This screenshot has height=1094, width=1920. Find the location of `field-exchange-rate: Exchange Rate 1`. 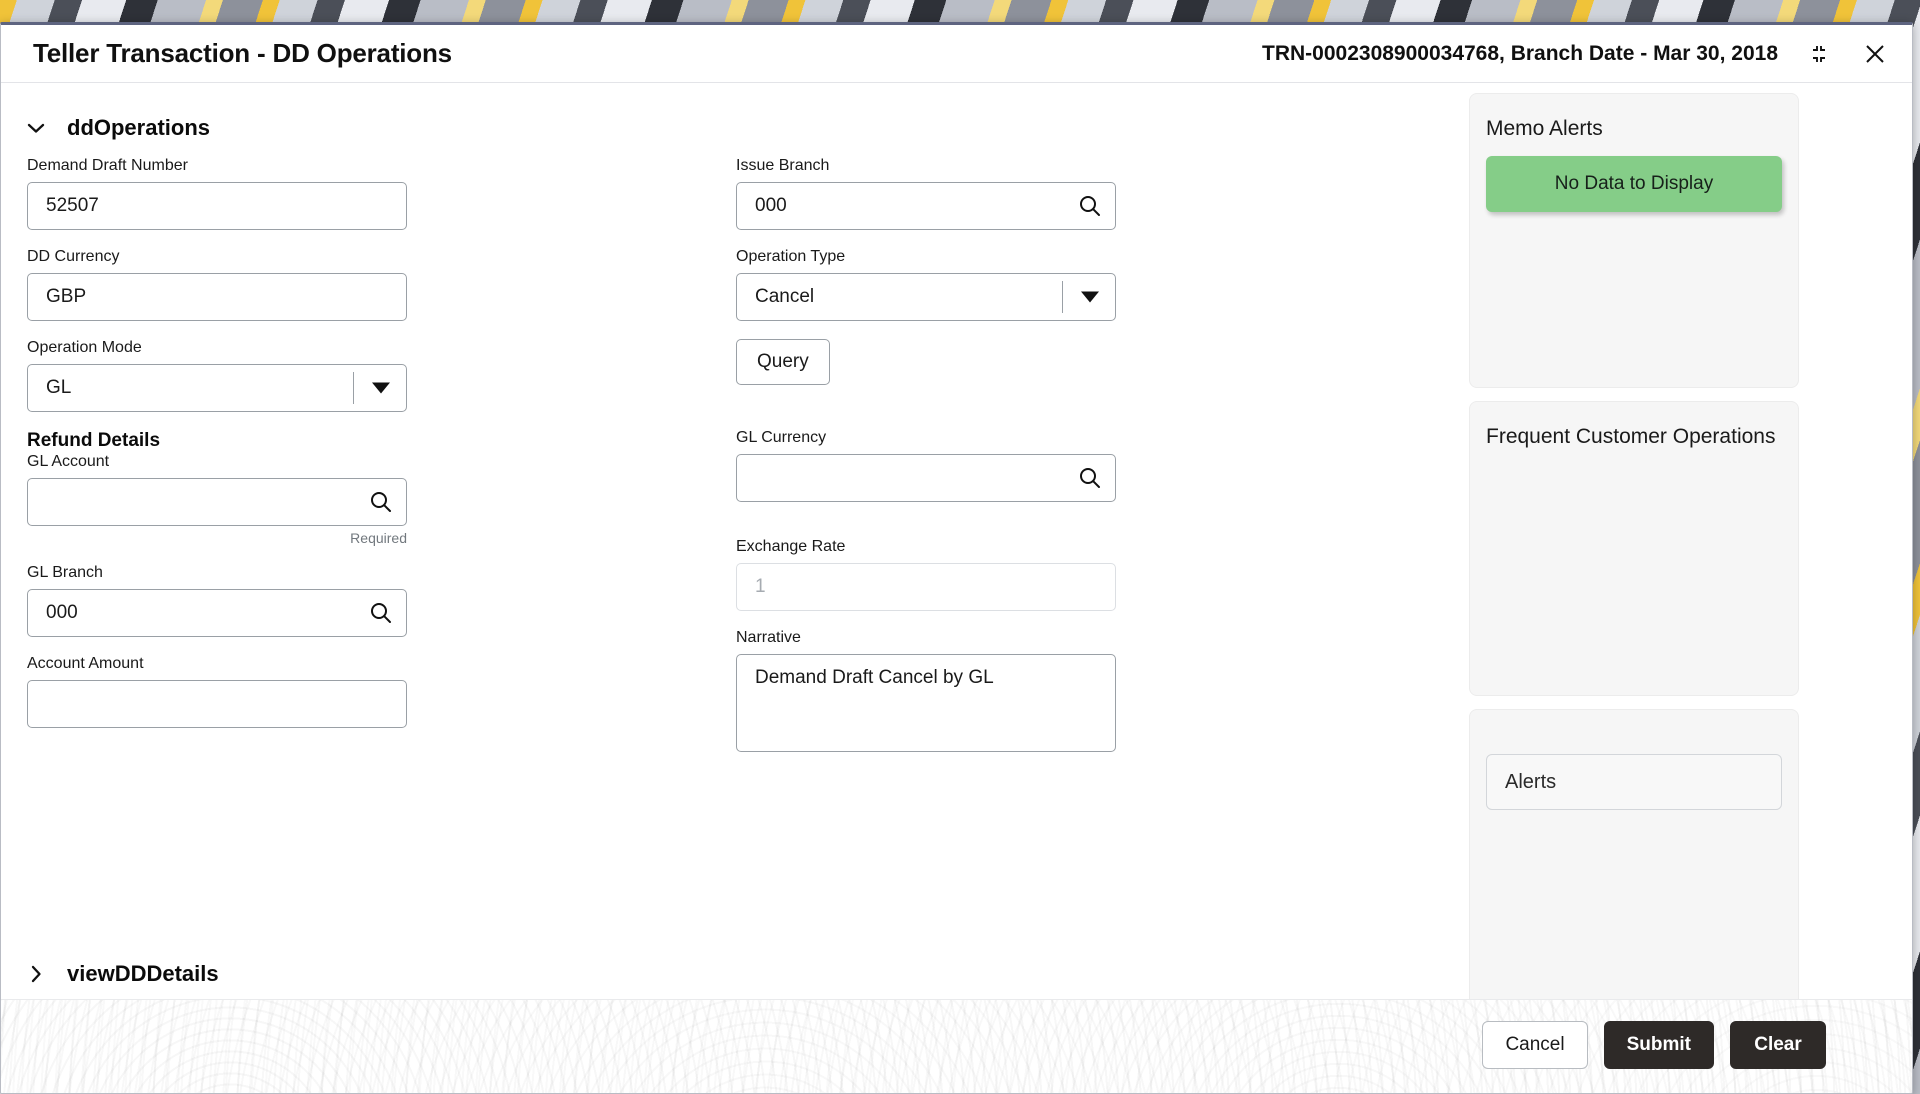

field-exchange-rate: Exchange Rate 1 is located at coordinates (926, 574).